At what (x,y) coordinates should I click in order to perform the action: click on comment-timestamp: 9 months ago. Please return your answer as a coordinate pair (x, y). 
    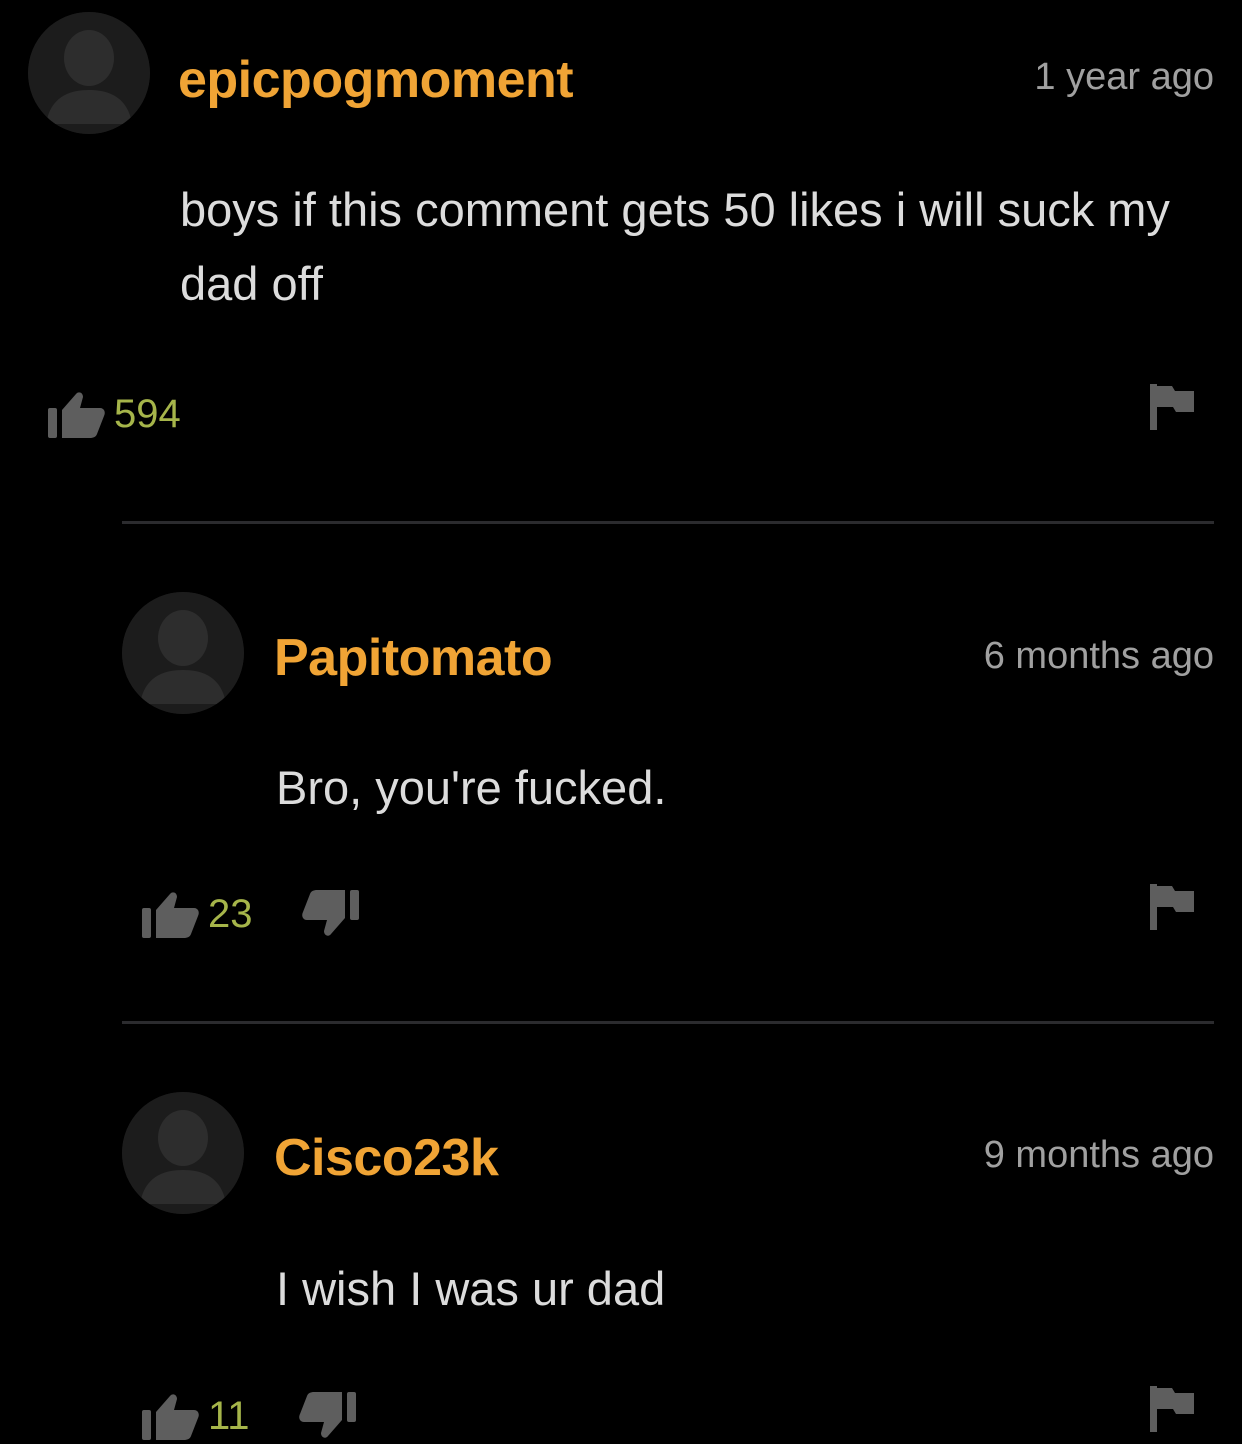
    Looking at the image, I should click on (1098, 1155).